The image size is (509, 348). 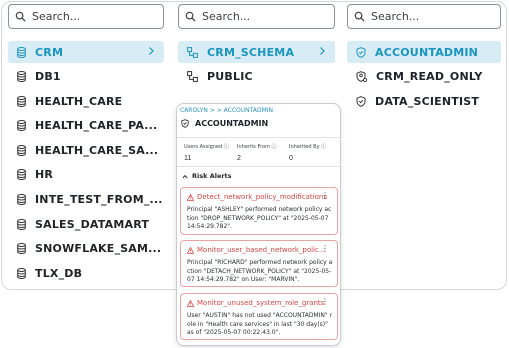 I want to click on role-item-crm-read-only: CRM_READ_ONLY, so click(x=424, y=77).